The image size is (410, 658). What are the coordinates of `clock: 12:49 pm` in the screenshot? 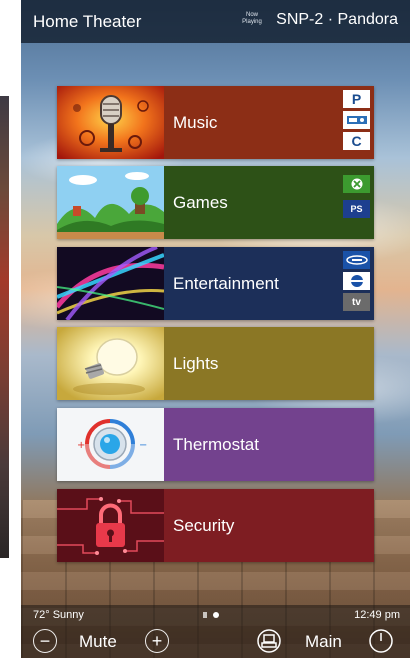 It's located at (377, 615).